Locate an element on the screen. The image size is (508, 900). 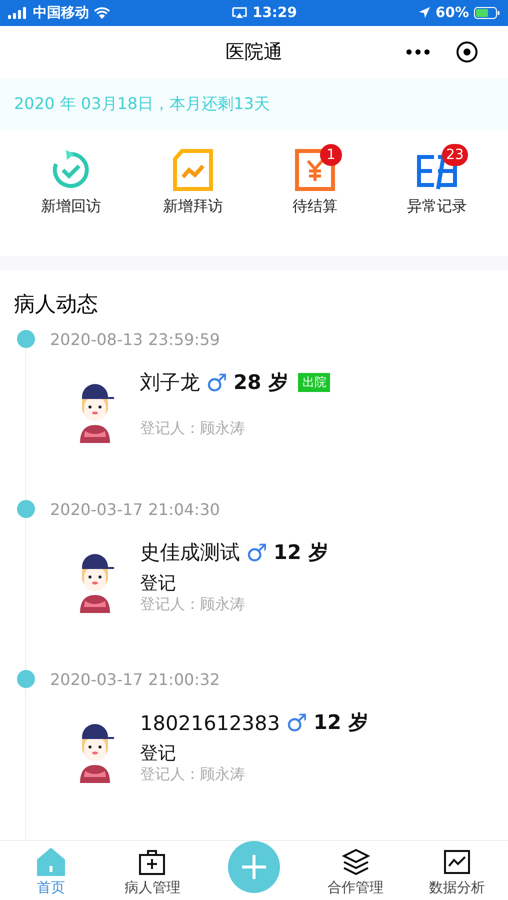
patient-name: 18021612383 is located at coordinates (210, 722).